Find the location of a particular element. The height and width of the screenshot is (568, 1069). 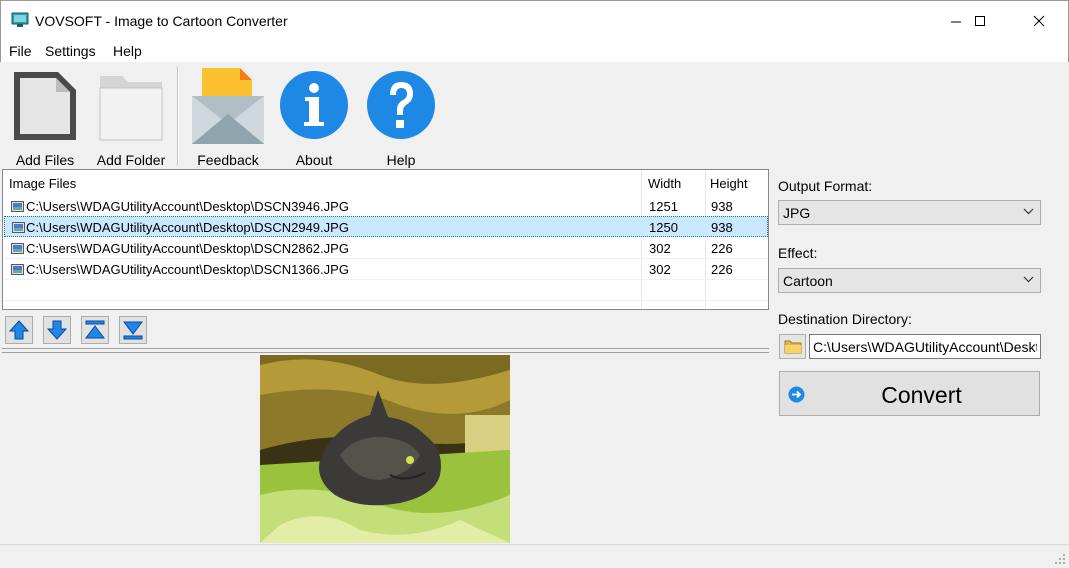

add-folder-label: Add Folder is located at coordinates (131, 160).